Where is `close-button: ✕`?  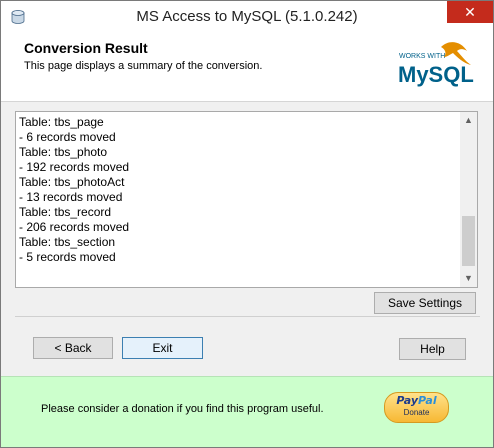
close-button: ✕ is located at coordinates (470, 12).